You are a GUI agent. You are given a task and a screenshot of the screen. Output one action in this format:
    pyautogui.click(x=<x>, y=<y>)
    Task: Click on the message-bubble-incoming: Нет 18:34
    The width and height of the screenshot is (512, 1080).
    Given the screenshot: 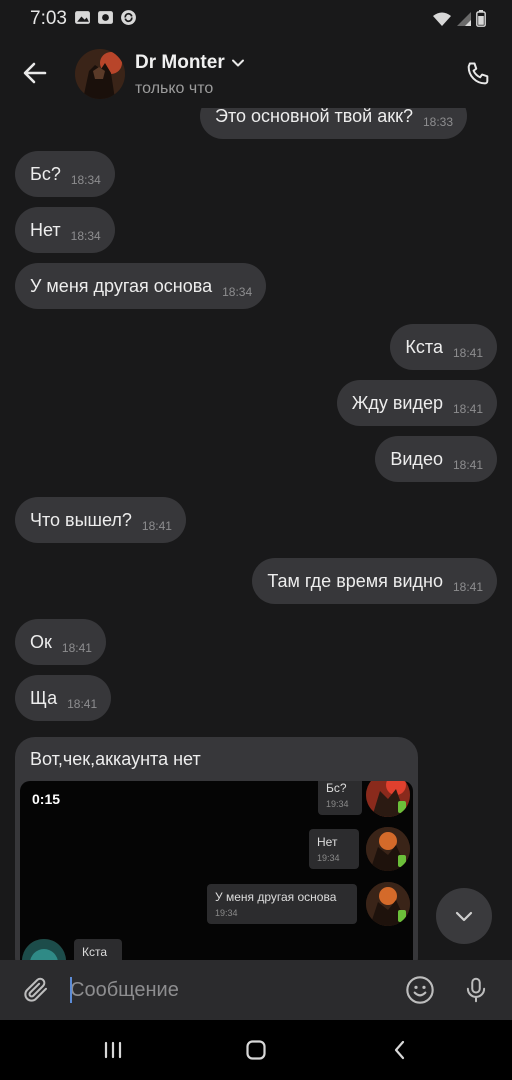 What is the action you would take?
    pyautogui.click(x=65, y=230)
    